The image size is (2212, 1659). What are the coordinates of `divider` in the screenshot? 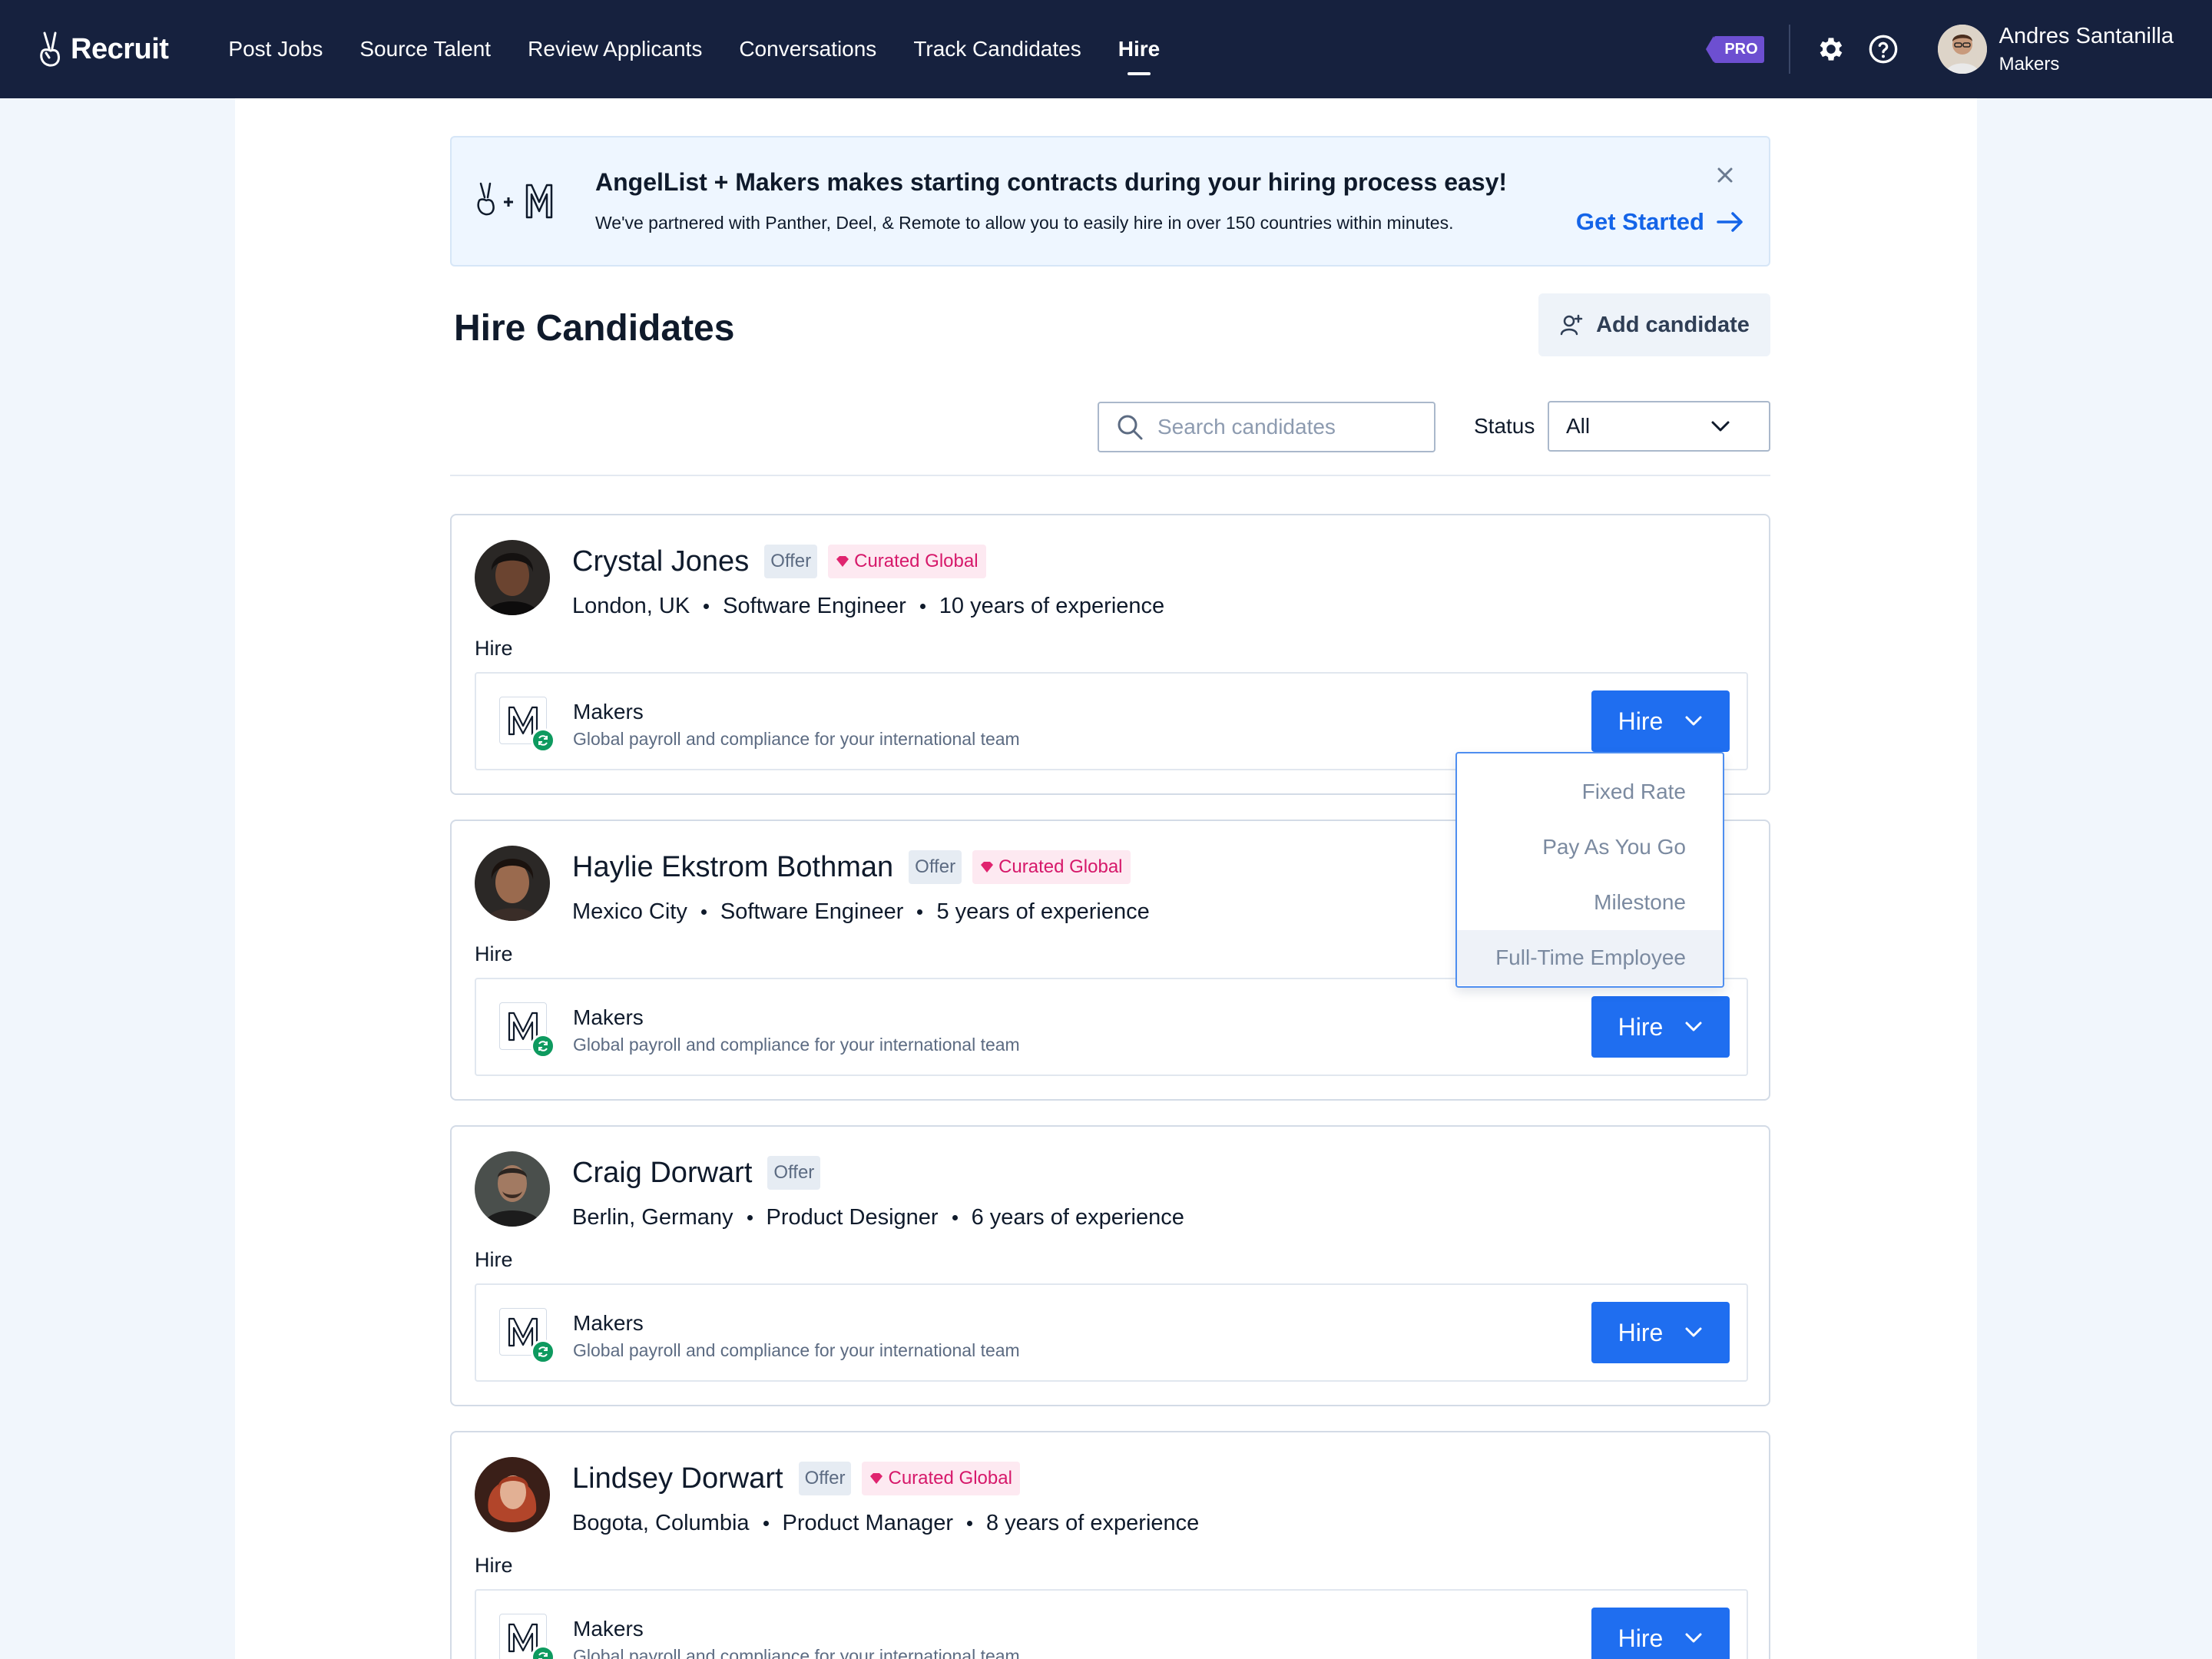 It's located at (1110, 476).